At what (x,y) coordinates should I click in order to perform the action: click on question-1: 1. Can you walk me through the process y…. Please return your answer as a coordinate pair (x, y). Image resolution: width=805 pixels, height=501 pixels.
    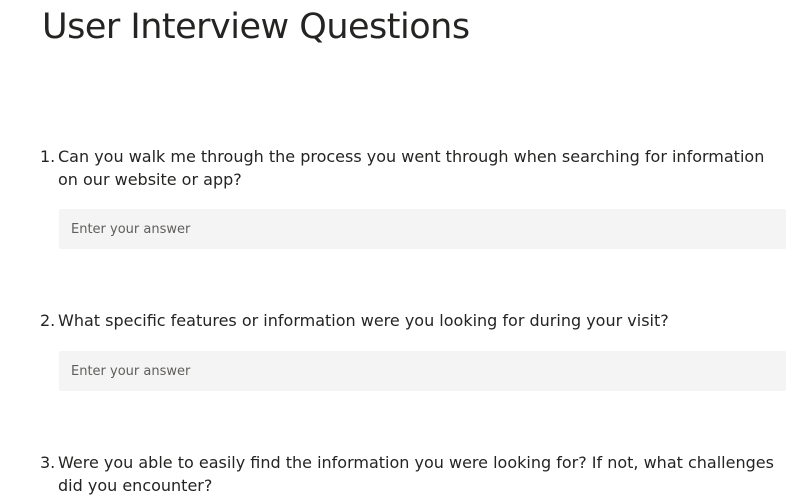
    Looking at the image, I should click on (407, 168).